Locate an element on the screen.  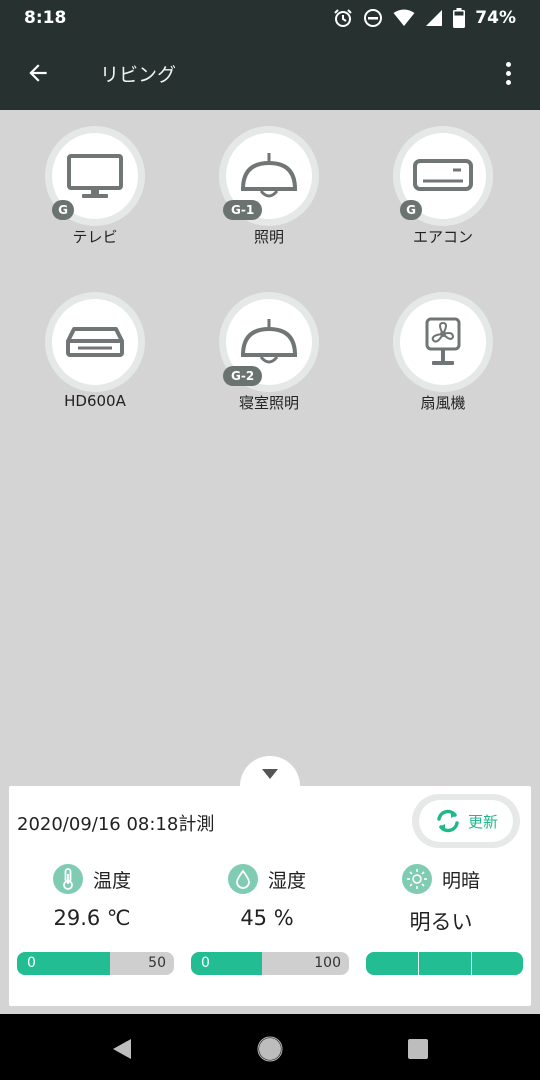
status-icons: 74% is located at coordinates (424, 18).